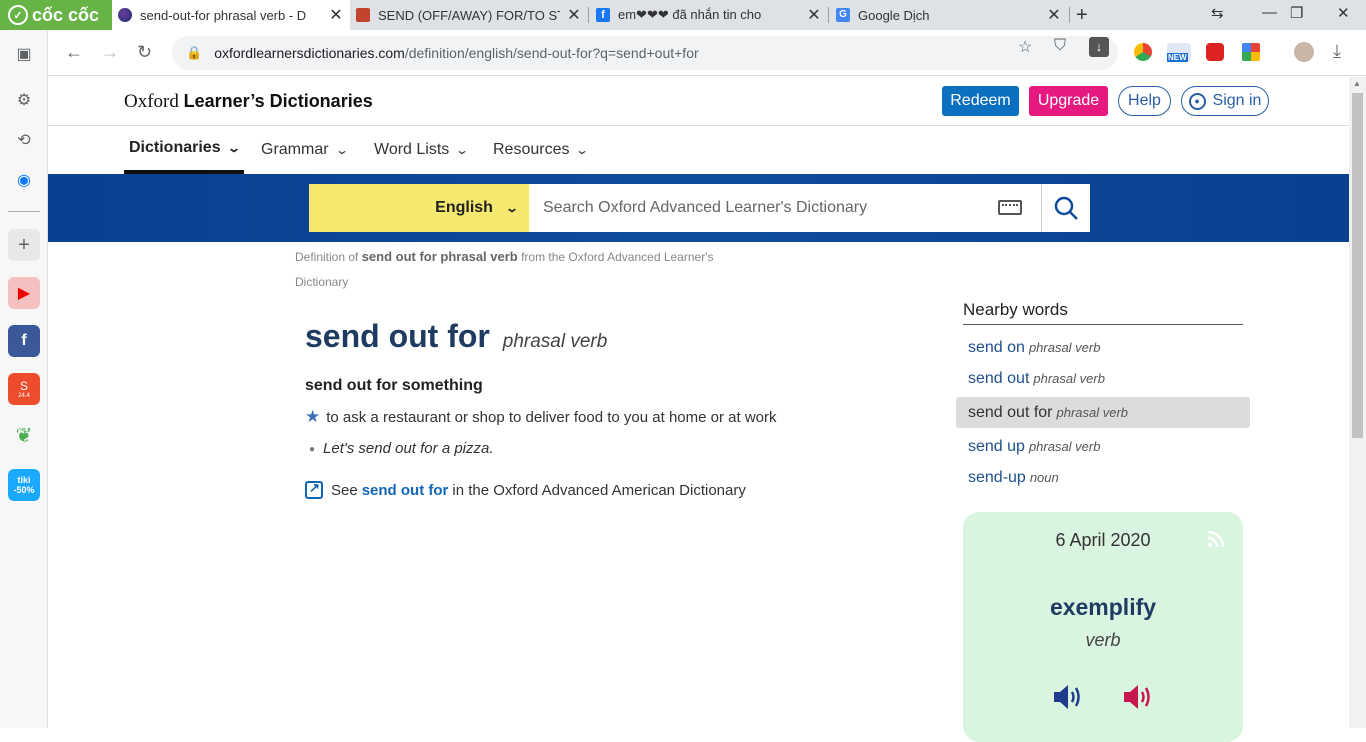  Describe the element at coordinates (401, 448) in the screenshot. I see `example-sentence: ● Let's send out for a pizza.` at that location.